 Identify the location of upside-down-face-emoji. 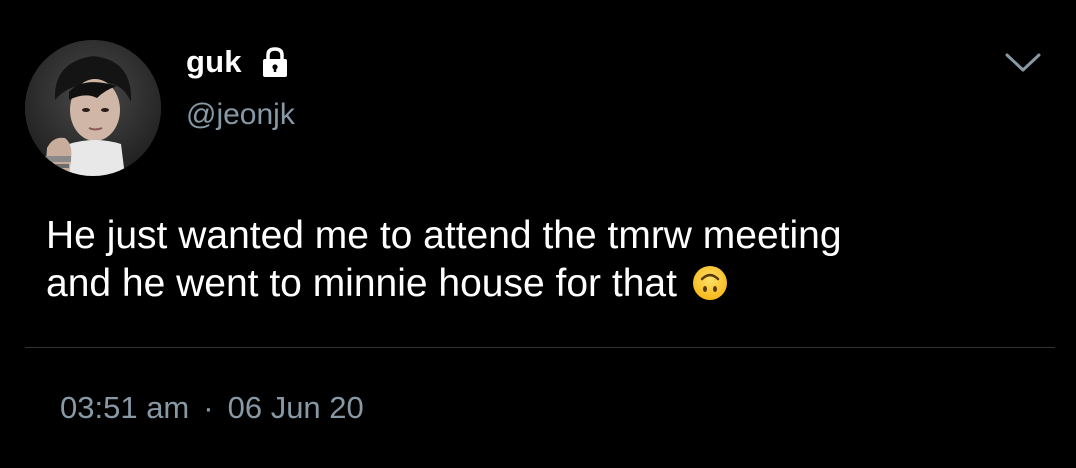
(710, 283).